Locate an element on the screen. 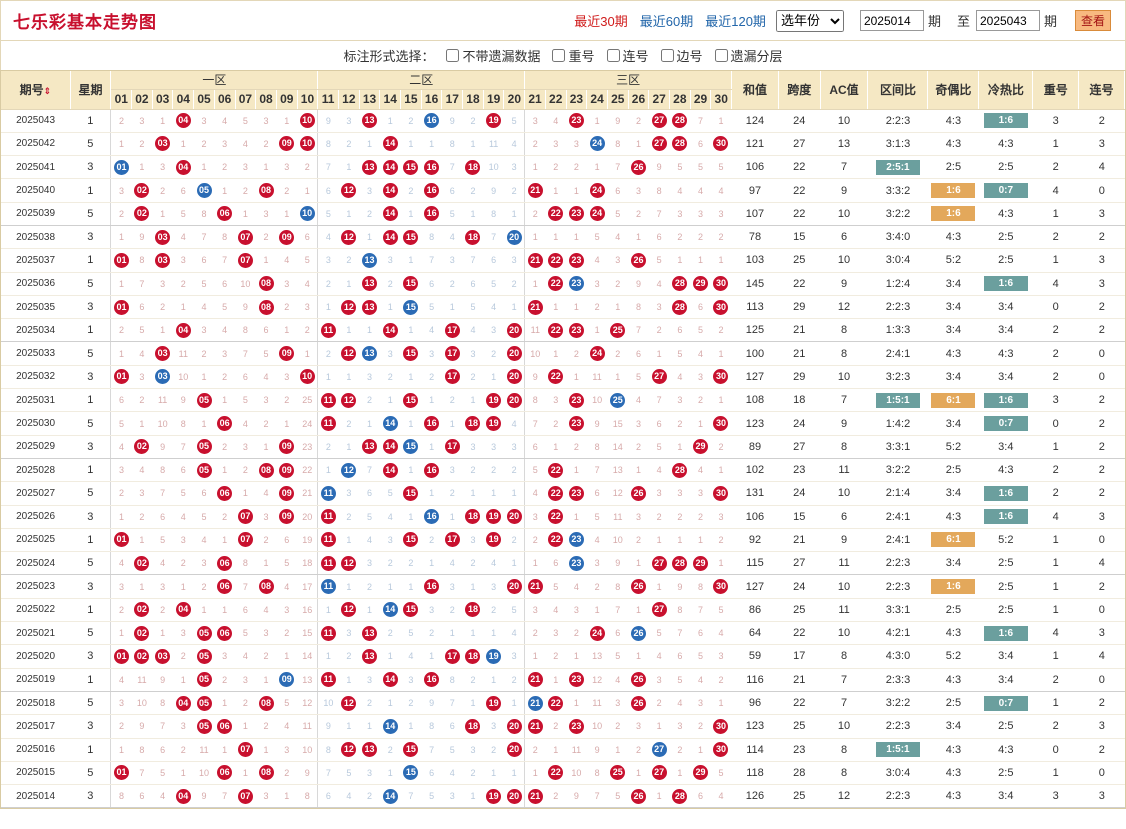 The height and width of the screenshot is (829, 1126). period-cell: 2025031 is located at coordinates (36, 400).